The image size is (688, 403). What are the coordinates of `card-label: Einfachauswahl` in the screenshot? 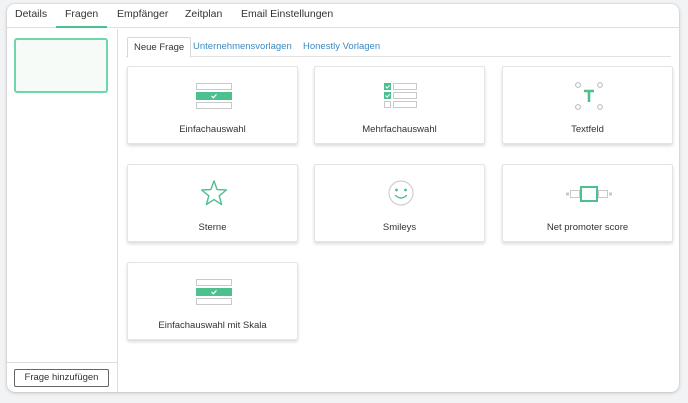 It's located at (212, 129).